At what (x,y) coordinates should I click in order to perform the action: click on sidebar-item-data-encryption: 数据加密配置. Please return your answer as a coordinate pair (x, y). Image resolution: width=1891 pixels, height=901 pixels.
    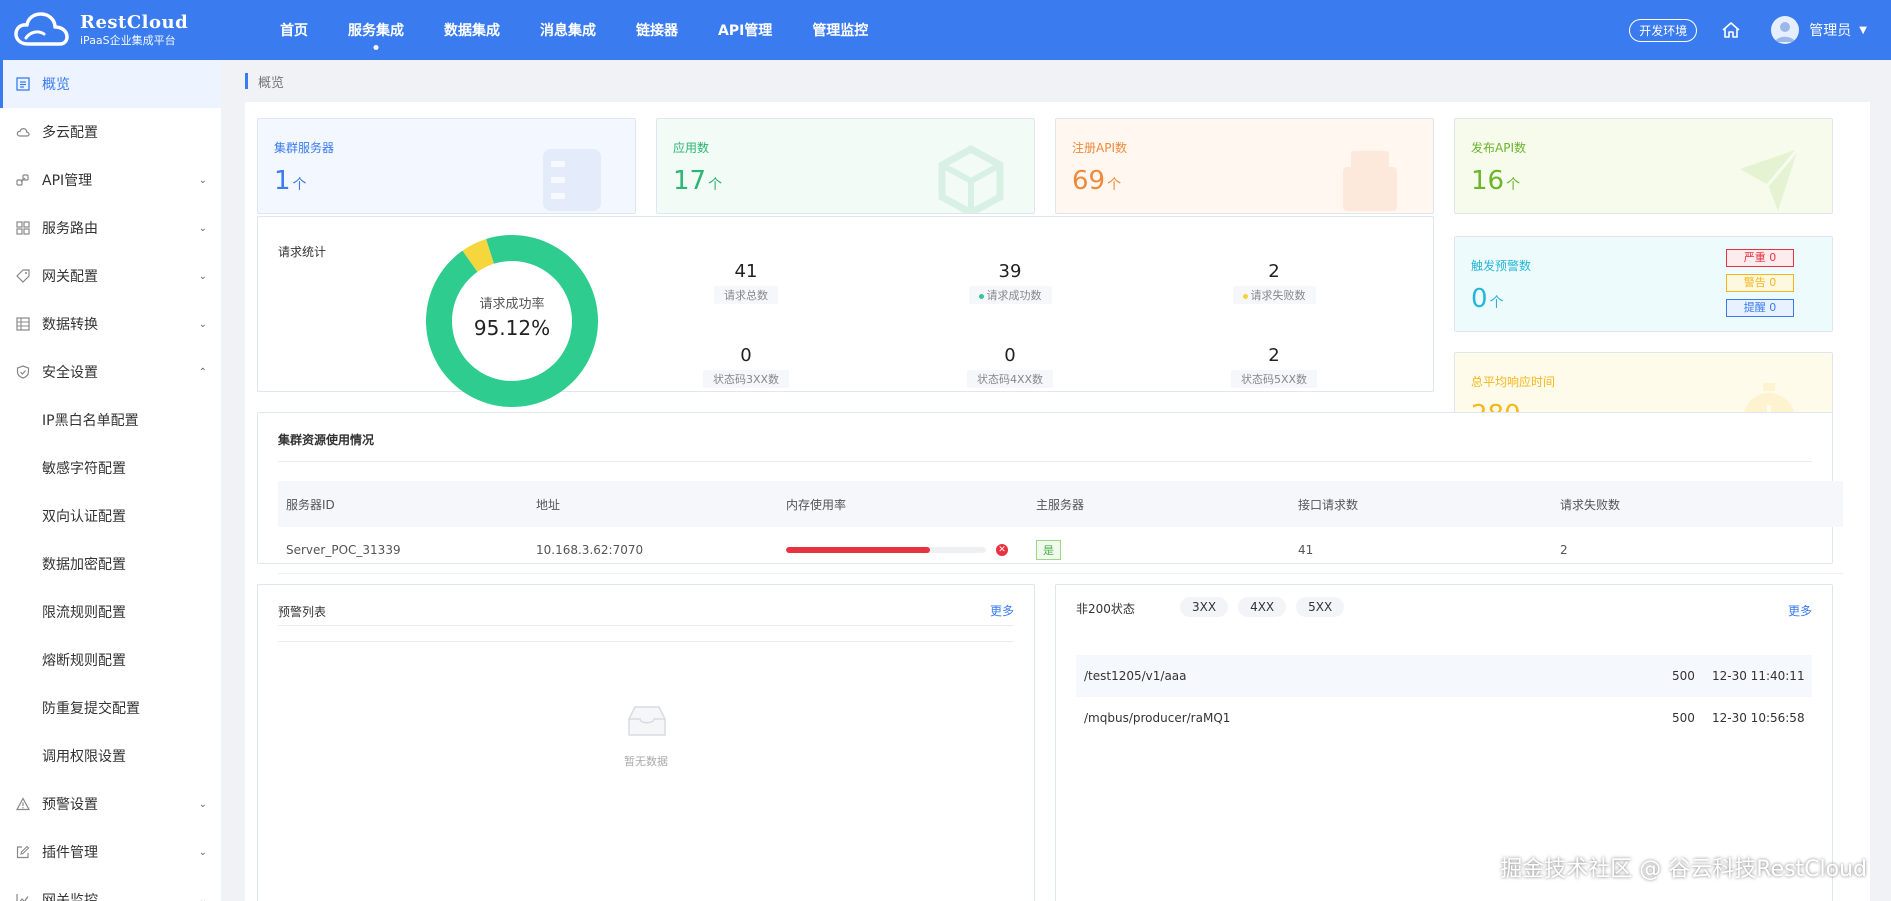
    Looking at the image, I should click on (110, 564).